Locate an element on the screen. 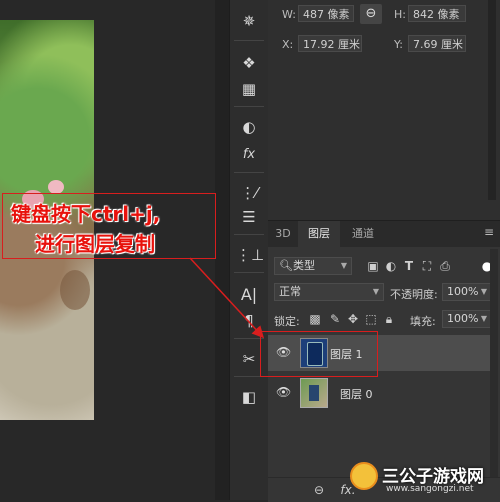 The height and width of the screenshot is (502, 500). smart-object-filter-icon: ⎙ is located at coordinates (445, 266).